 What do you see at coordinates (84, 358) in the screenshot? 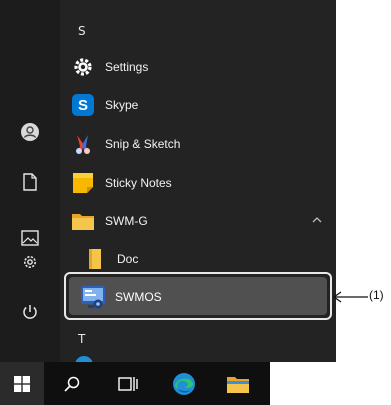
I see `edge-app-partial-icon` at bounding box center [84, 358].